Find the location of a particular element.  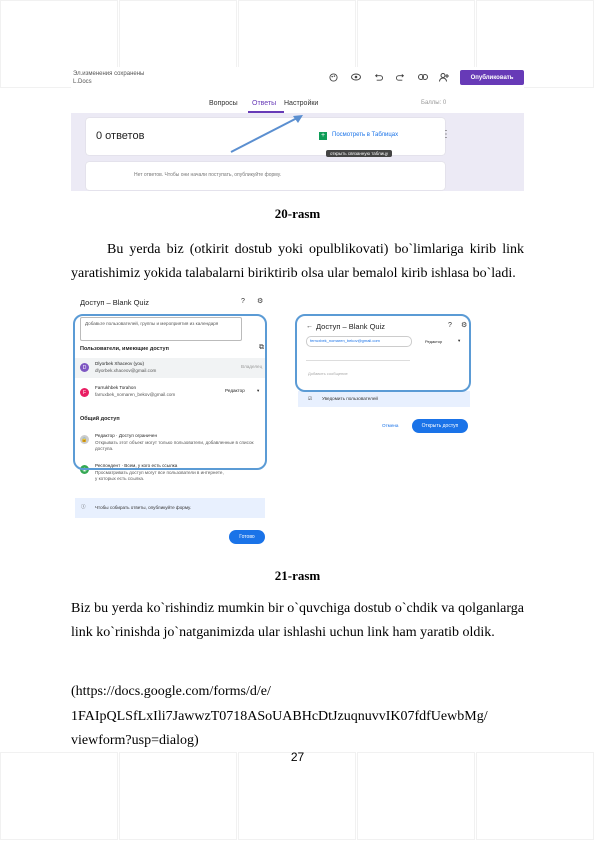

gear-icon: ⚙ is located at coordinates (260, 301).